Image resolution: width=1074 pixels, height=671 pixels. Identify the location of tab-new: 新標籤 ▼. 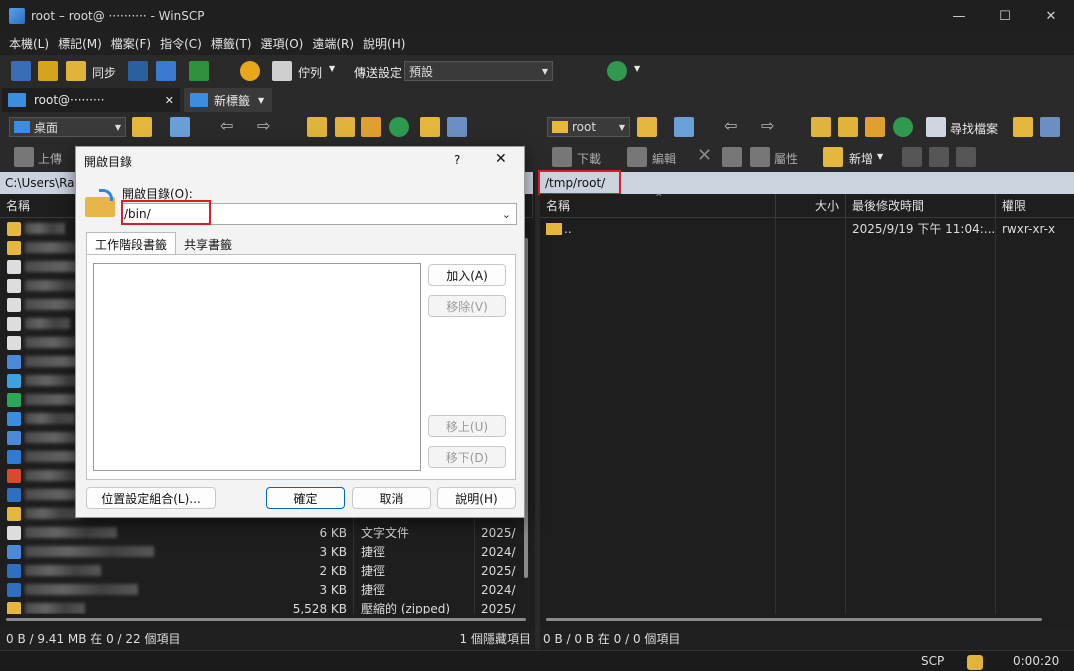
(228, 100).